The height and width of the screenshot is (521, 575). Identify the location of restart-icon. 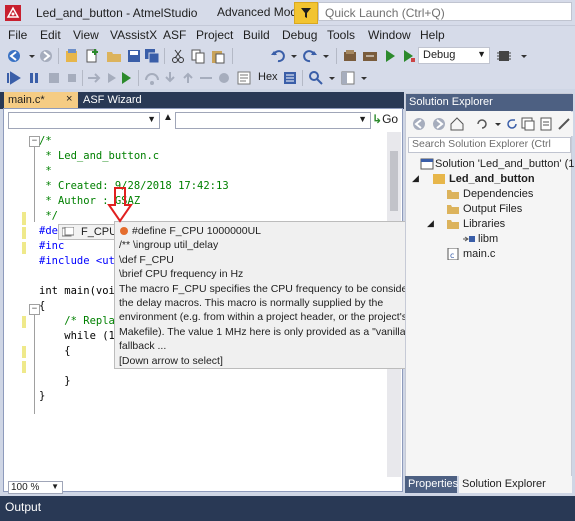
(72, 78).